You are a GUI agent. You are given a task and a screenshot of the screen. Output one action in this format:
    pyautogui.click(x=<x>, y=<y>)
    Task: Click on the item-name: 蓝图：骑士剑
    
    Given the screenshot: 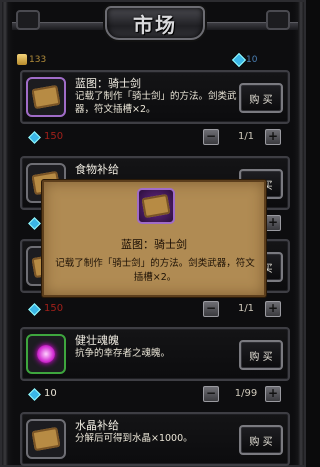 What is the action you would take?
    pyautogui.click(x=108, y=83)
    